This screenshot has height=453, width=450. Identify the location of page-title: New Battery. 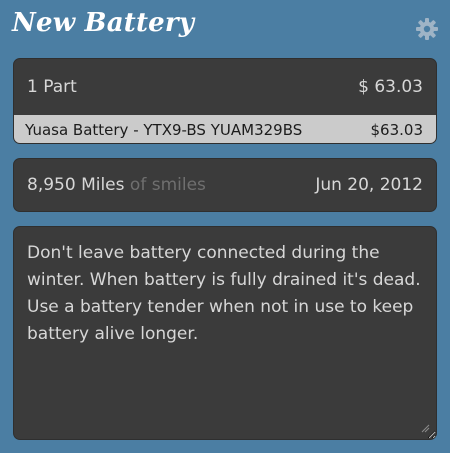
(103, 23).